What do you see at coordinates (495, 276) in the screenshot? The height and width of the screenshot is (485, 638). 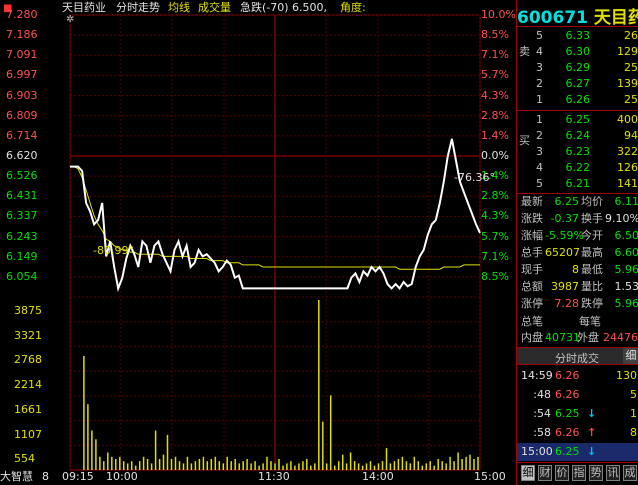 I see `percent-tick-label: 8.5%` at bounding box center [495, 276].